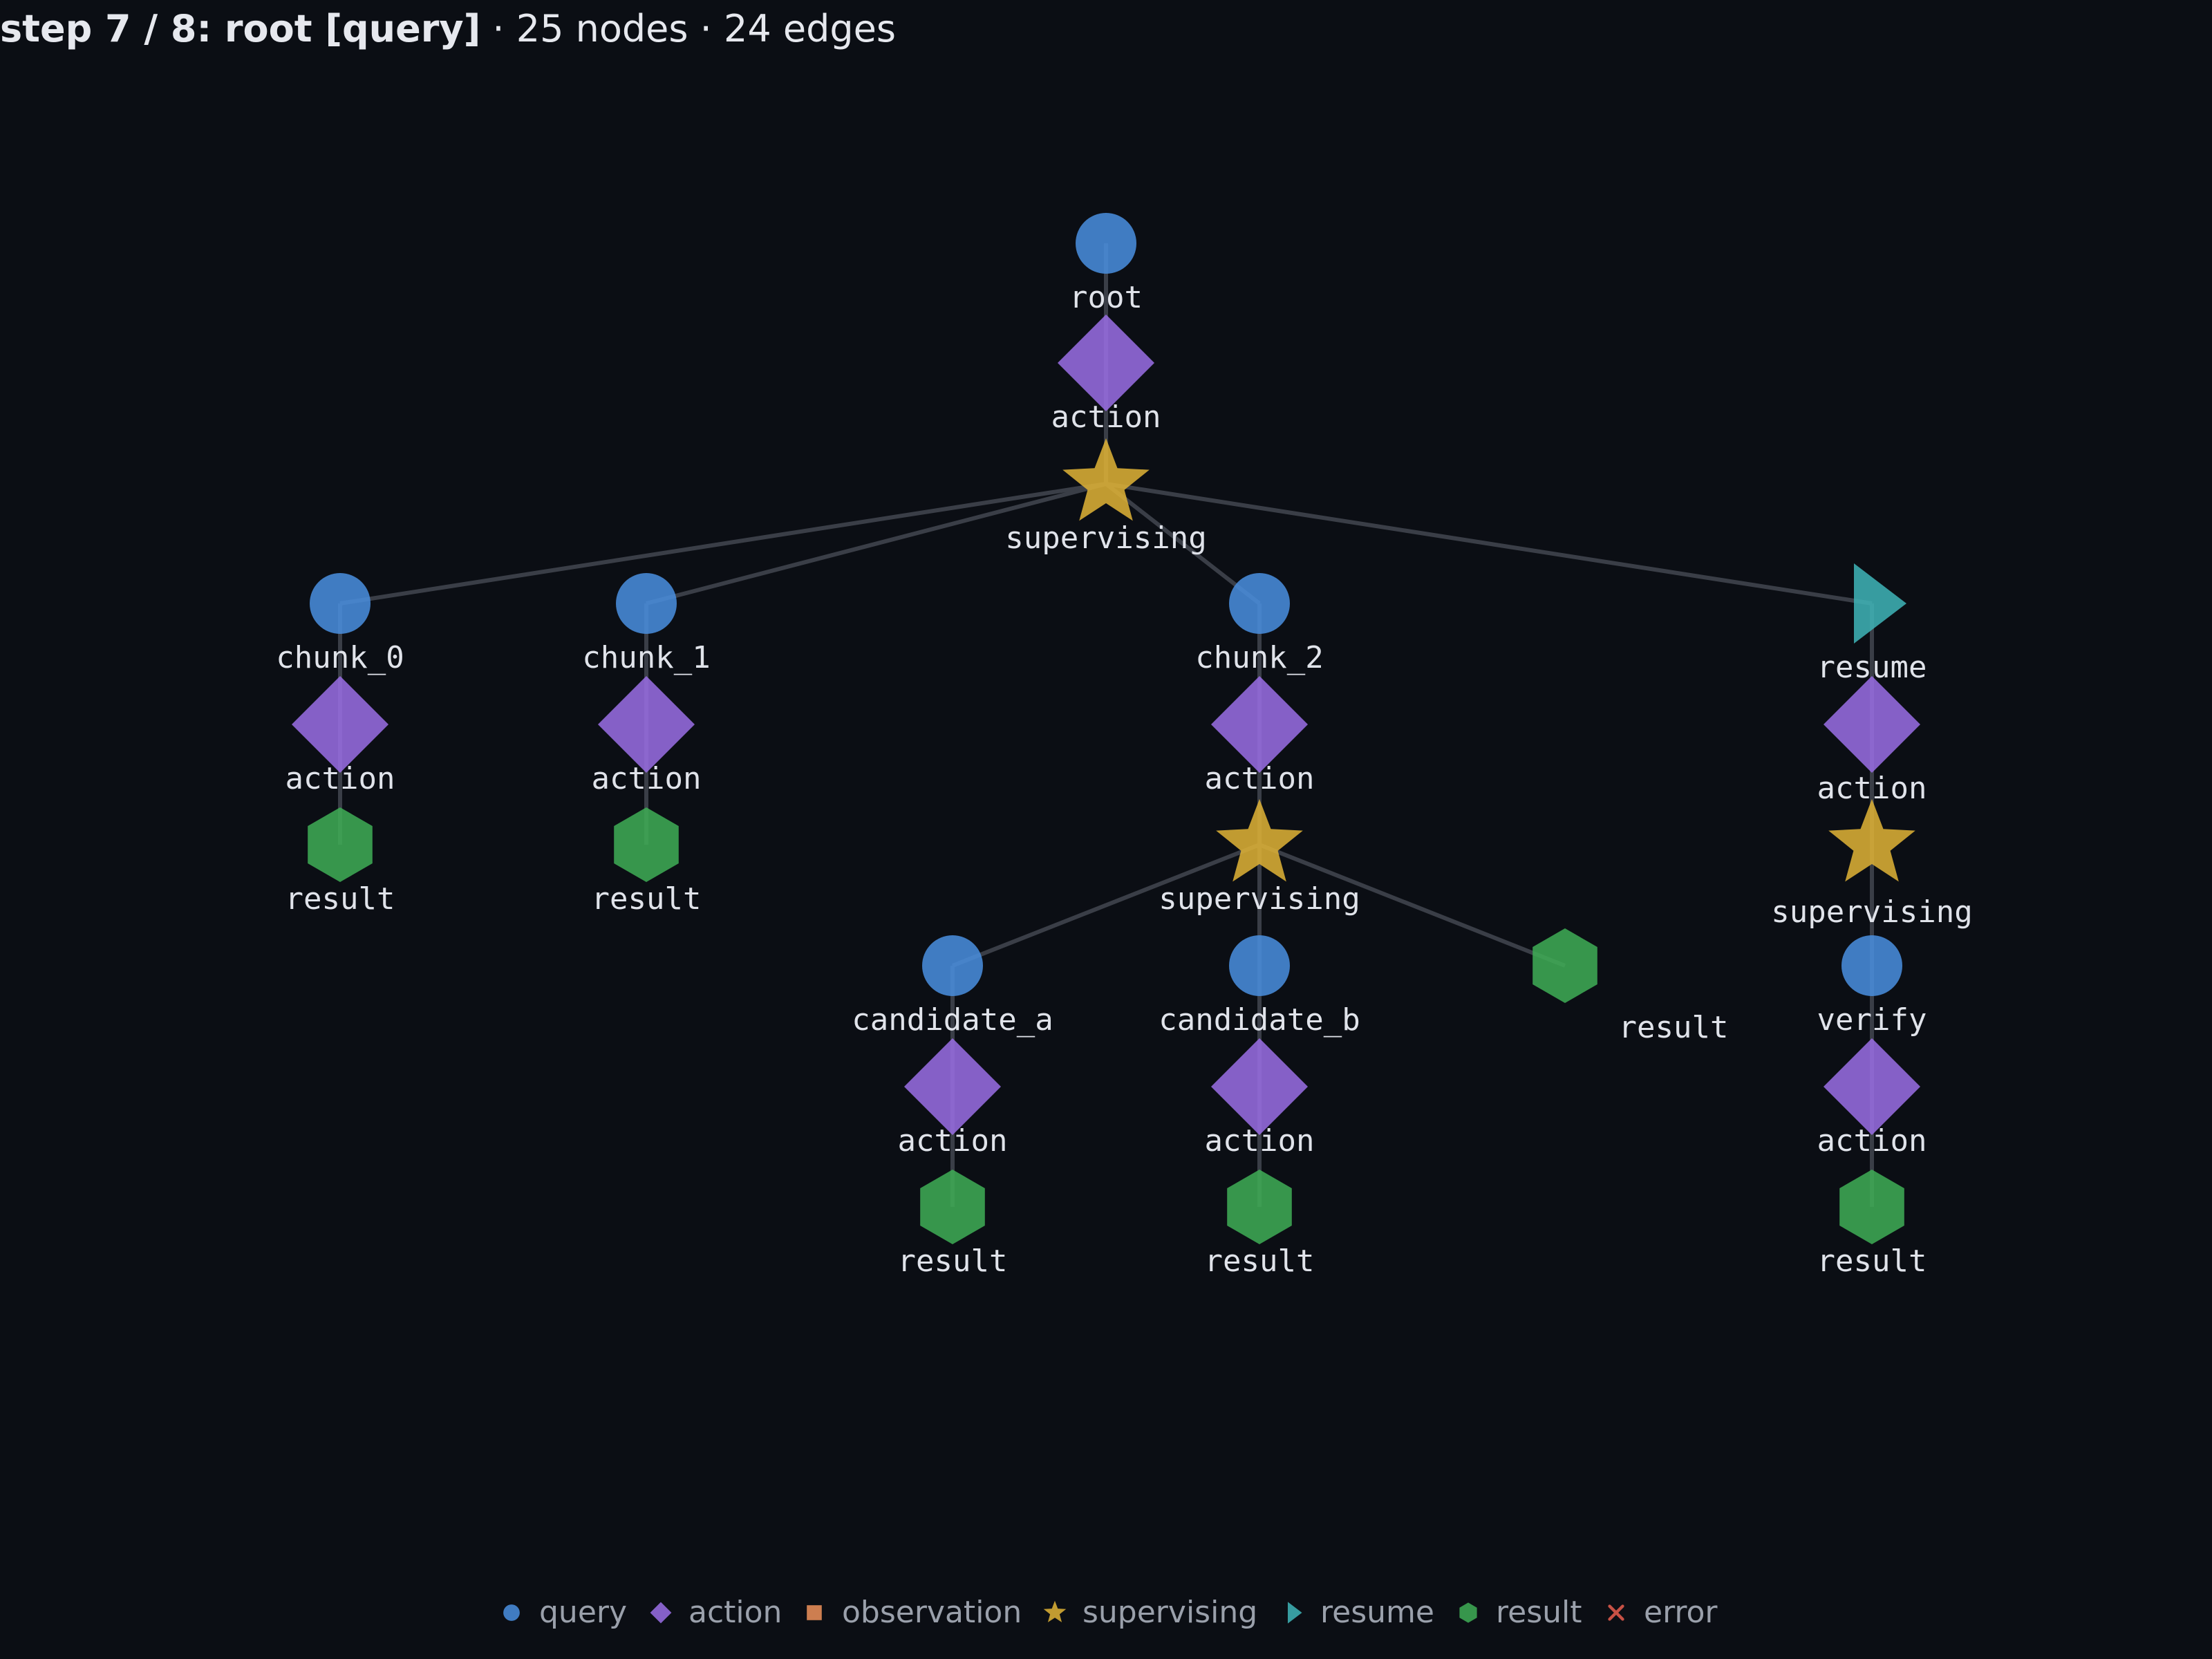  Describe the element at coordinates (1260, 1261) in the screenshot. I see `node-label-result_cb: result` at that location.